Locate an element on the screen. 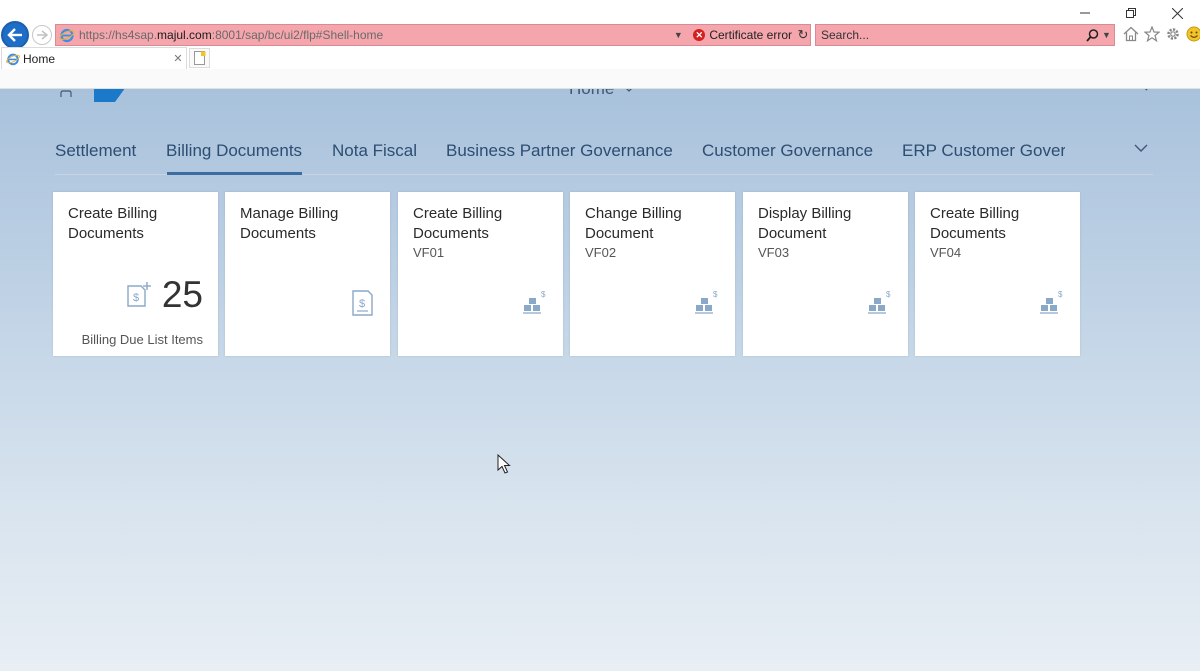  settings-gear-icon is located at coordinates (1173, 34).